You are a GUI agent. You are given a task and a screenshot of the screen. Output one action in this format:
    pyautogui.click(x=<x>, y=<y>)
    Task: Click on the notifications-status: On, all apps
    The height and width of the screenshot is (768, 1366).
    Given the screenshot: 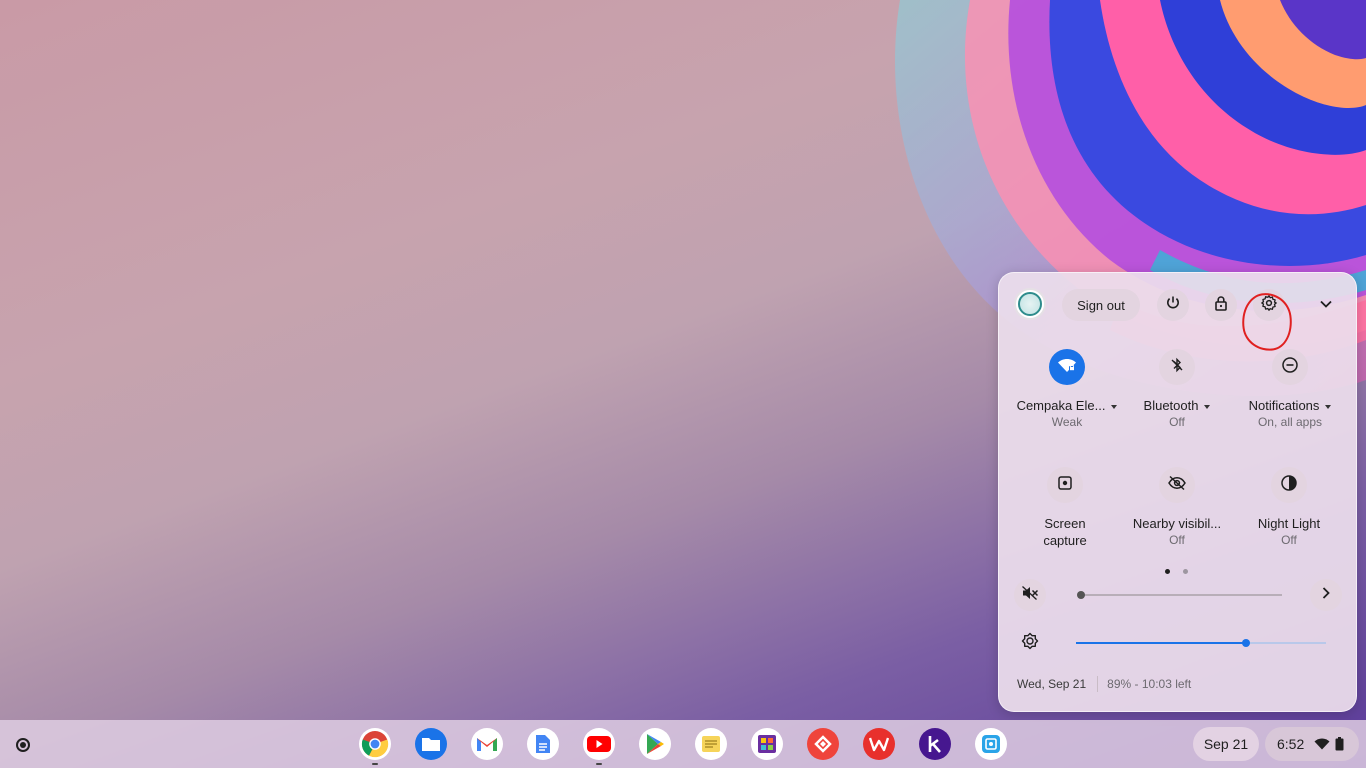 What is the action you would take?
    pyautogui.click(x=1290, y=422)
    